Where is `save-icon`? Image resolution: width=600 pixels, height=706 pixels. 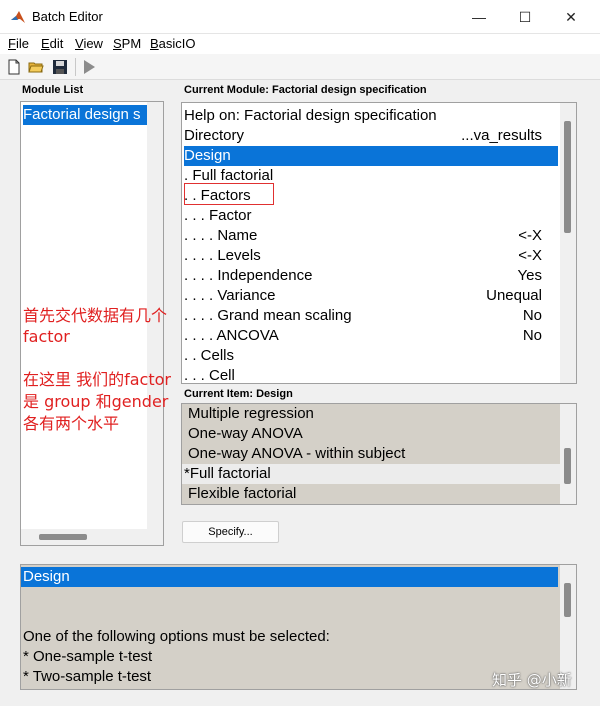 save-icon is located at coordinates (60, 67).